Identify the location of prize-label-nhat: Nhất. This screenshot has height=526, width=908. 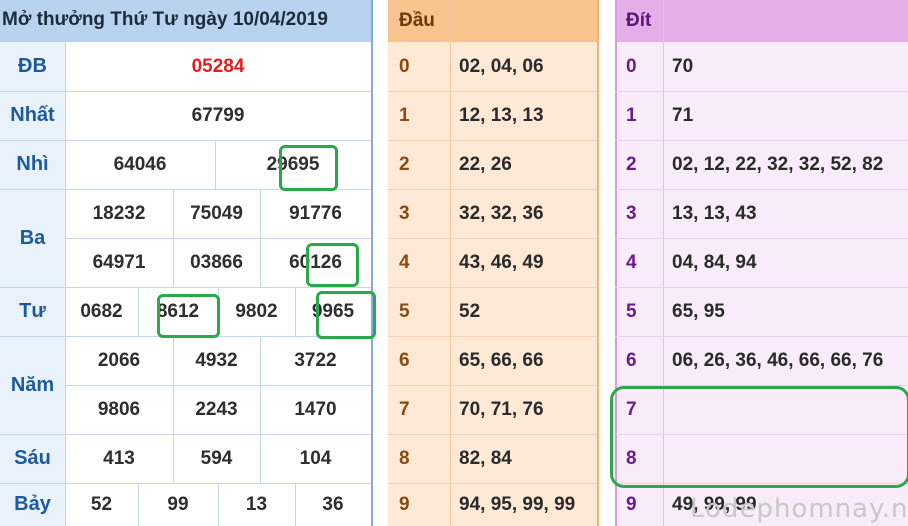
(32, 115).